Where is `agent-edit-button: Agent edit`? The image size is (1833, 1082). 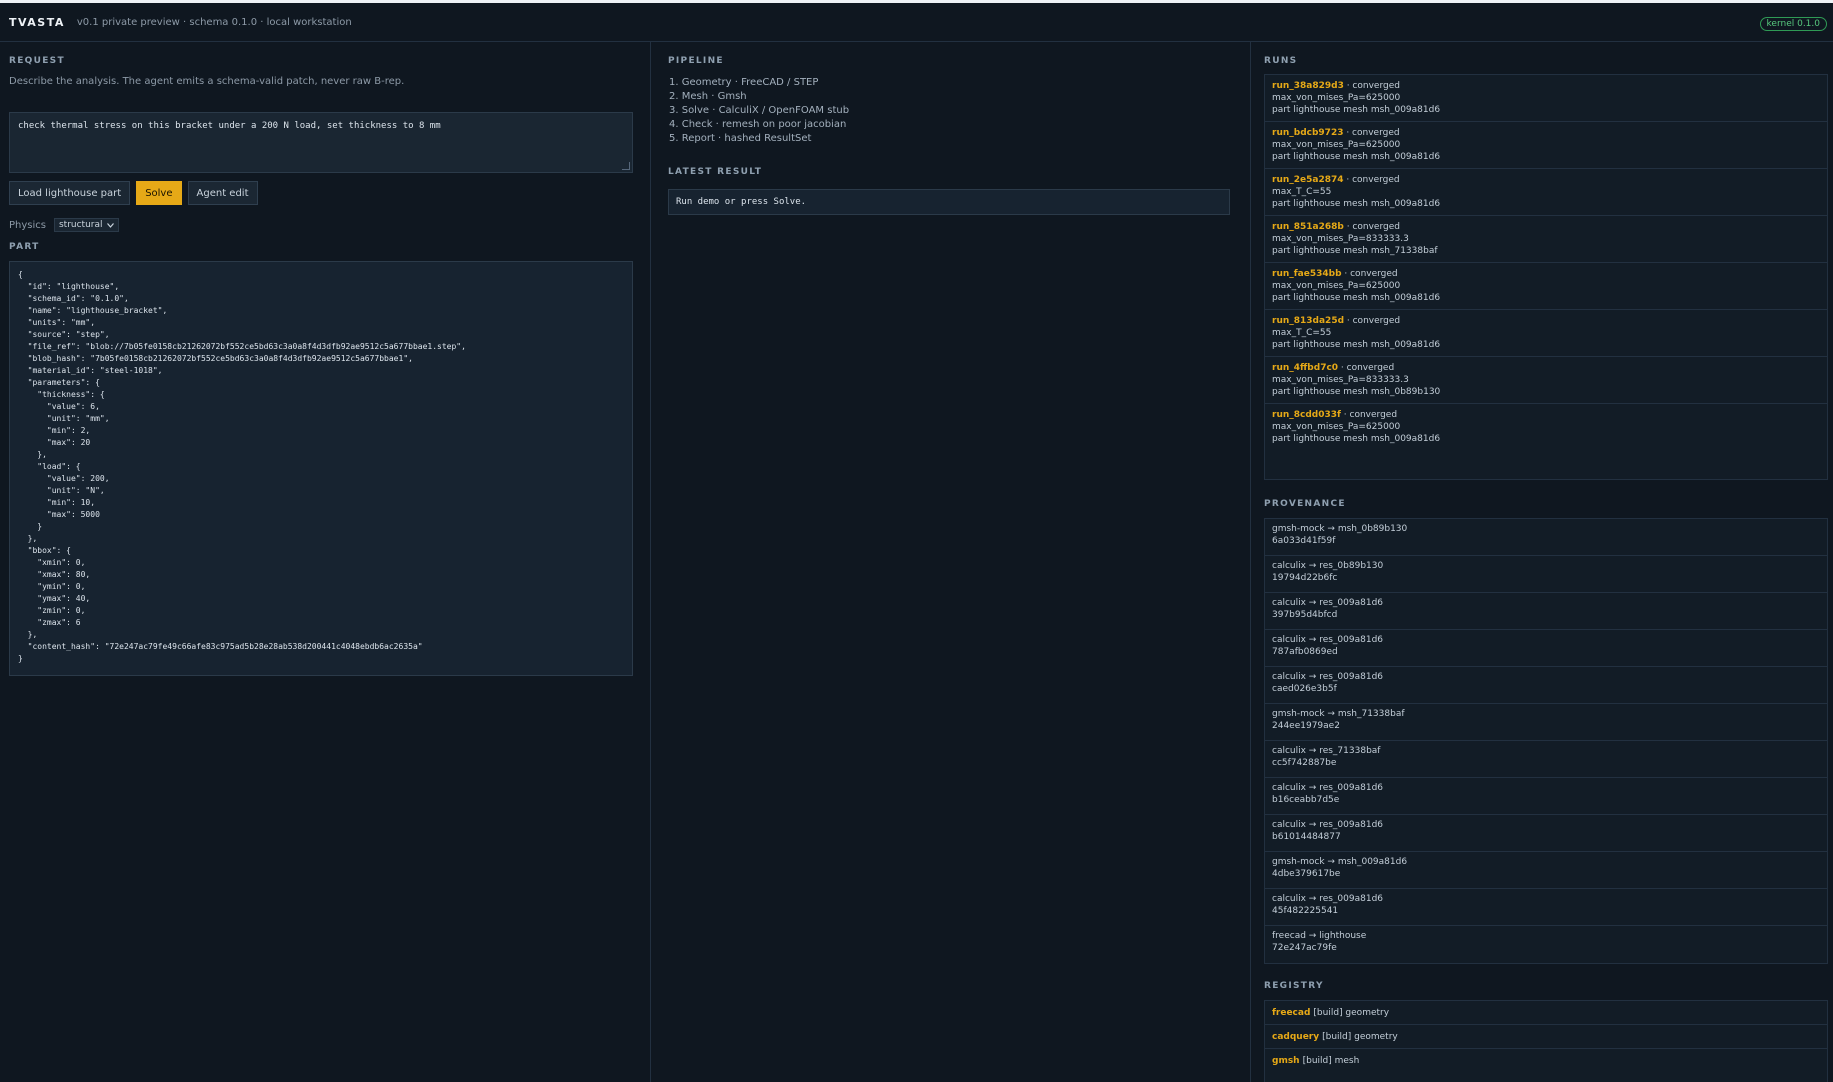 agent-edit-button: Agent edit is located at coordinates (222, 193).